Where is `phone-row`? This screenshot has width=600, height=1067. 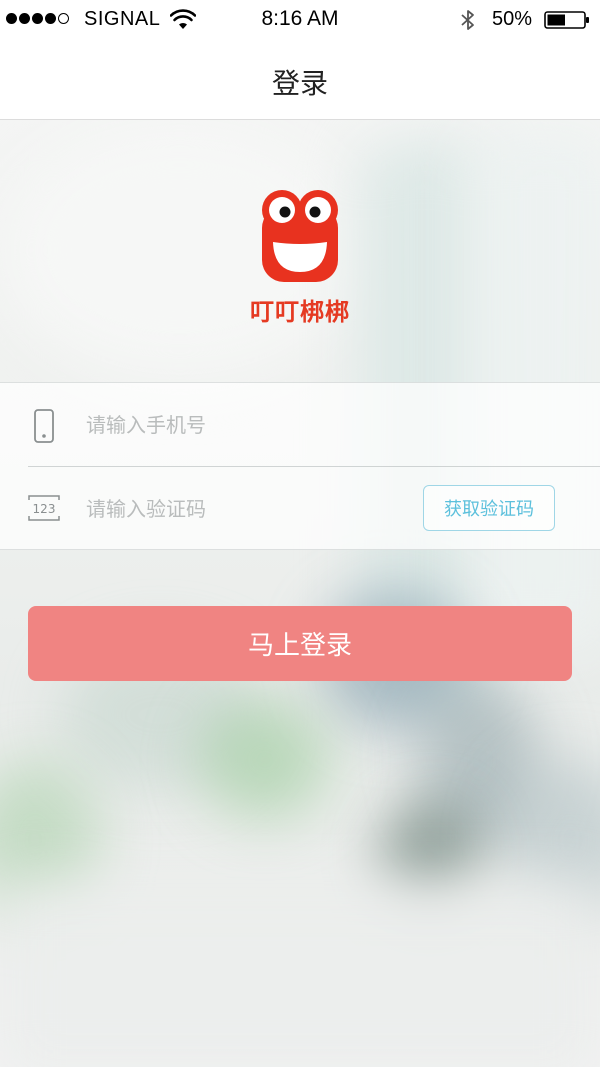 phone-row is located at coordinates (300, 424).